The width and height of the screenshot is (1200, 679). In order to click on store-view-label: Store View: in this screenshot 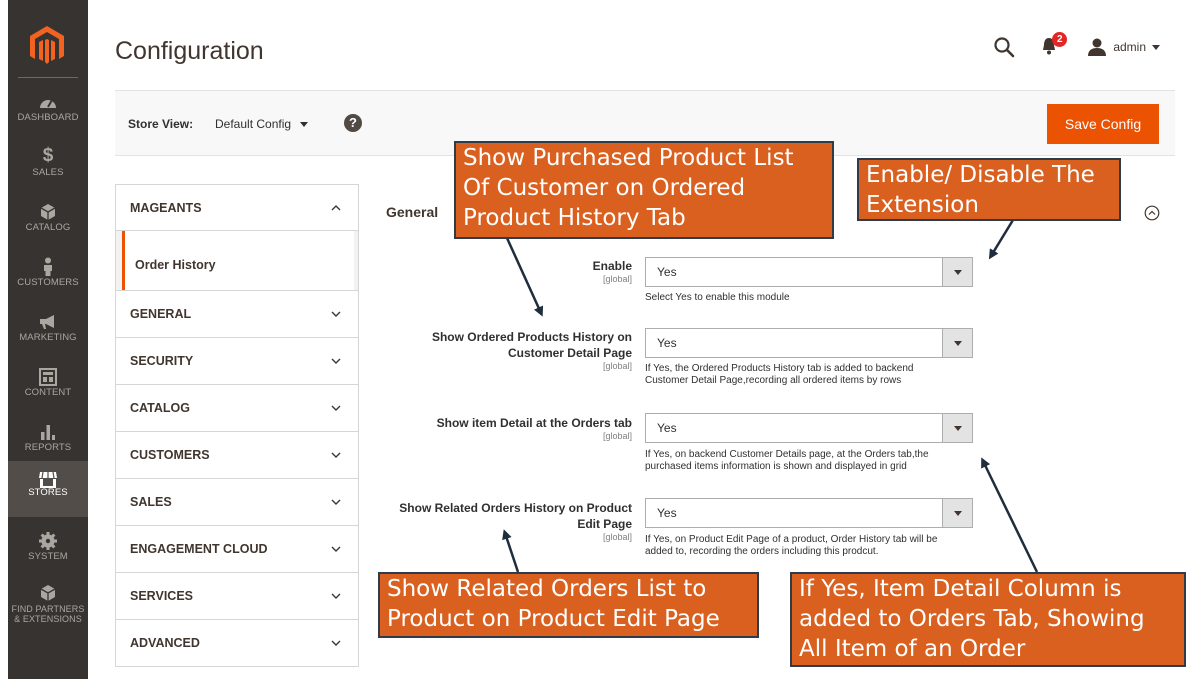, I will do `click(161, 124)`.